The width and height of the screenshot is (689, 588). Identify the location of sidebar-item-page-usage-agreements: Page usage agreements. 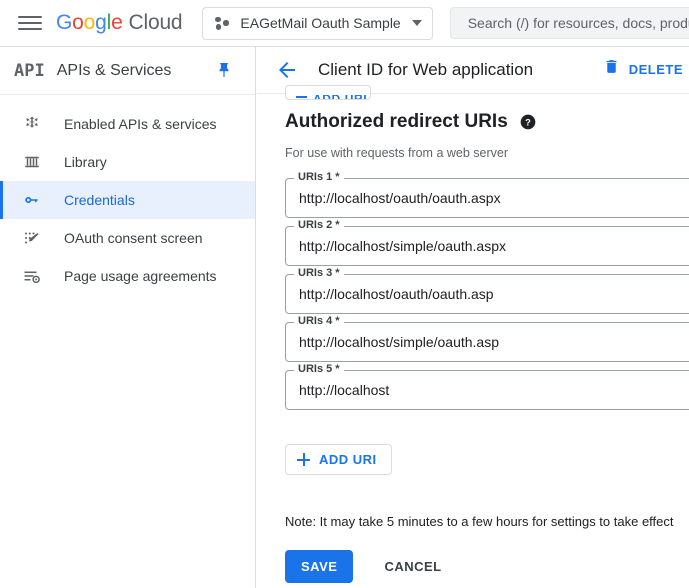
(127, 276).